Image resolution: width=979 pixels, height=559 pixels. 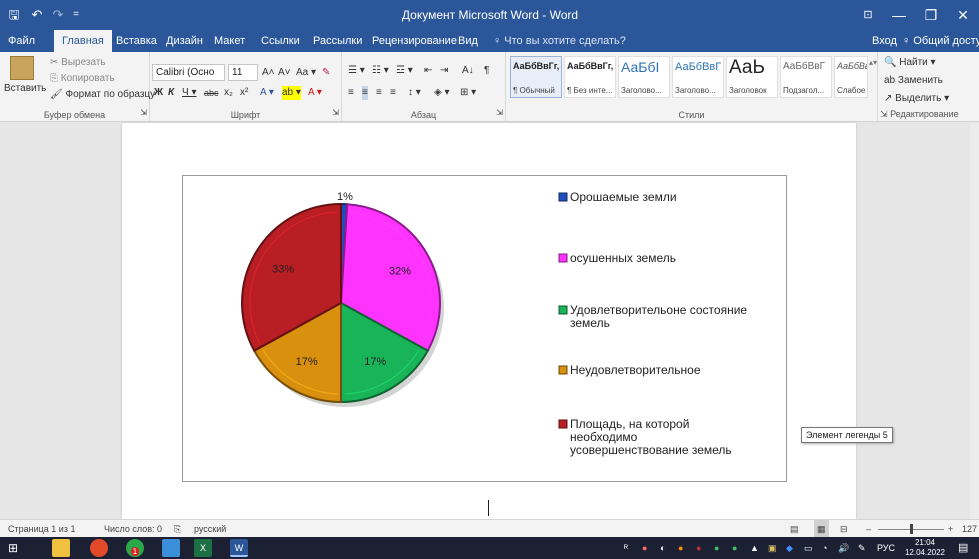 I want to click on decrease-indent-icon: ⇤, so click(x=428, y=71).